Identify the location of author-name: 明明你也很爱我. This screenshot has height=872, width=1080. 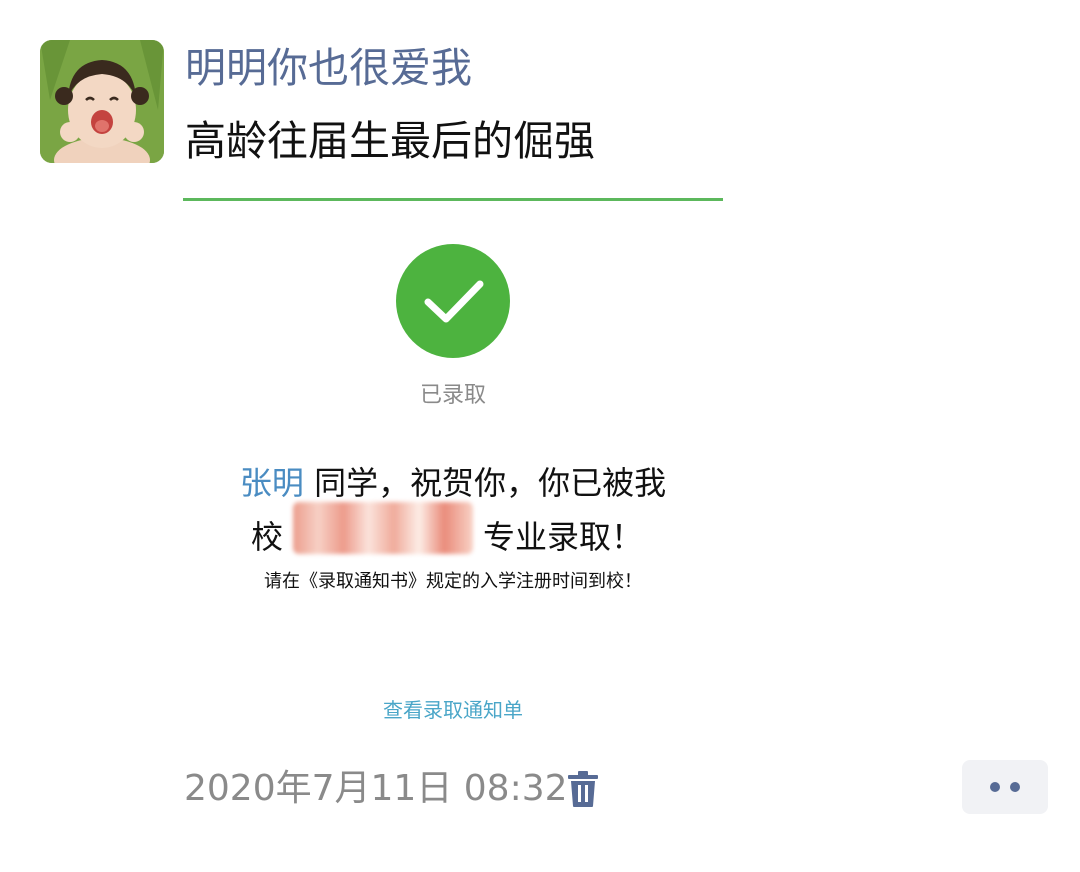
(328, 68).